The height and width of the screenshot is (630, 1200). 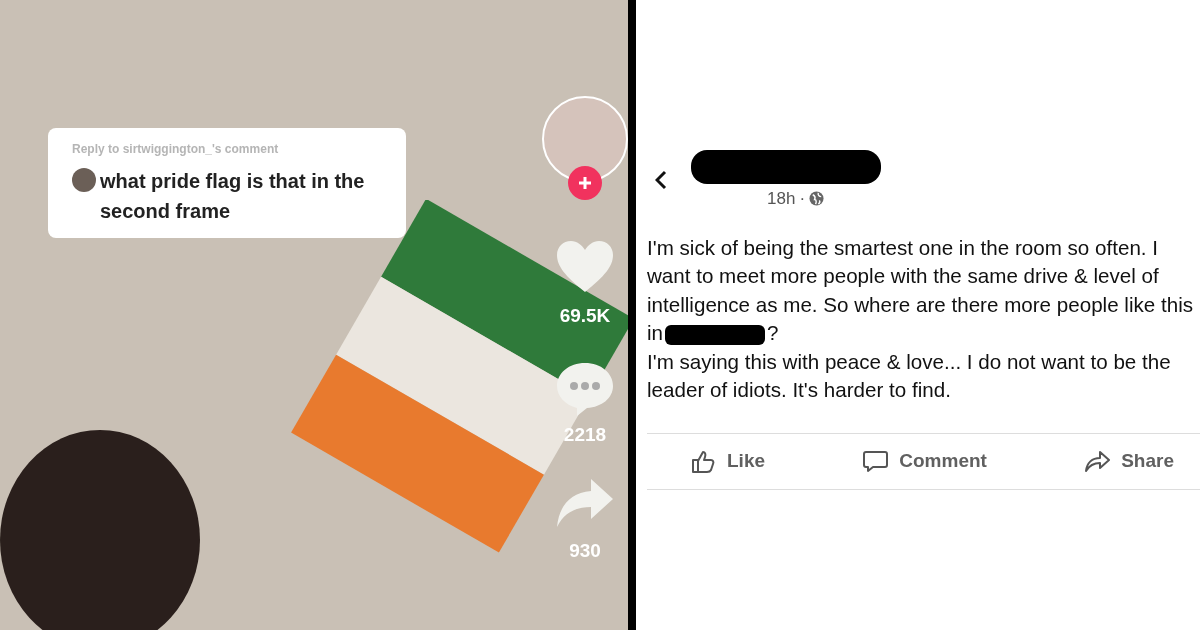 I want to click on share-count: 930, so click(x=585, y=551).